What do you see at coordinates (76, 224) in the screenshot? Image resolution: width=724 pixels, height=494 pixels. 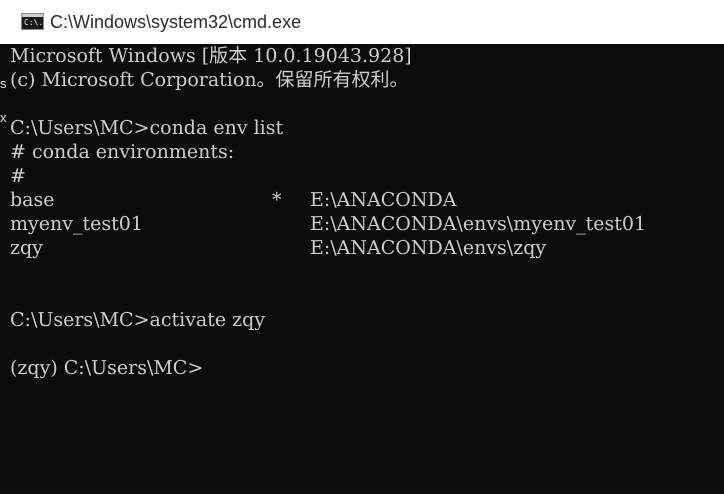 I see `env-name: myenv_test01` at bounding box center [76, 224].